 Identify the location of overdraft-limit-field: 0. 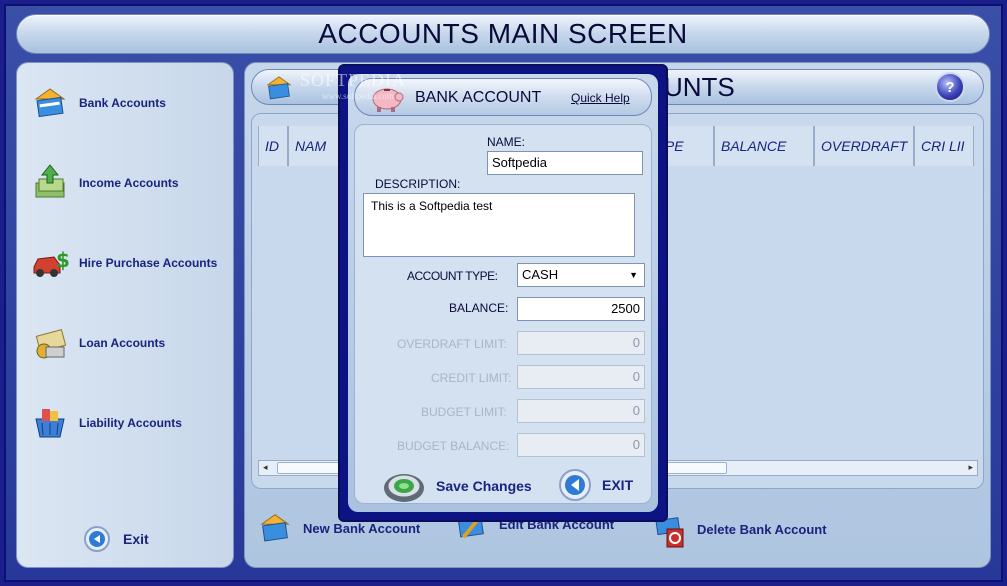
(581, 343).